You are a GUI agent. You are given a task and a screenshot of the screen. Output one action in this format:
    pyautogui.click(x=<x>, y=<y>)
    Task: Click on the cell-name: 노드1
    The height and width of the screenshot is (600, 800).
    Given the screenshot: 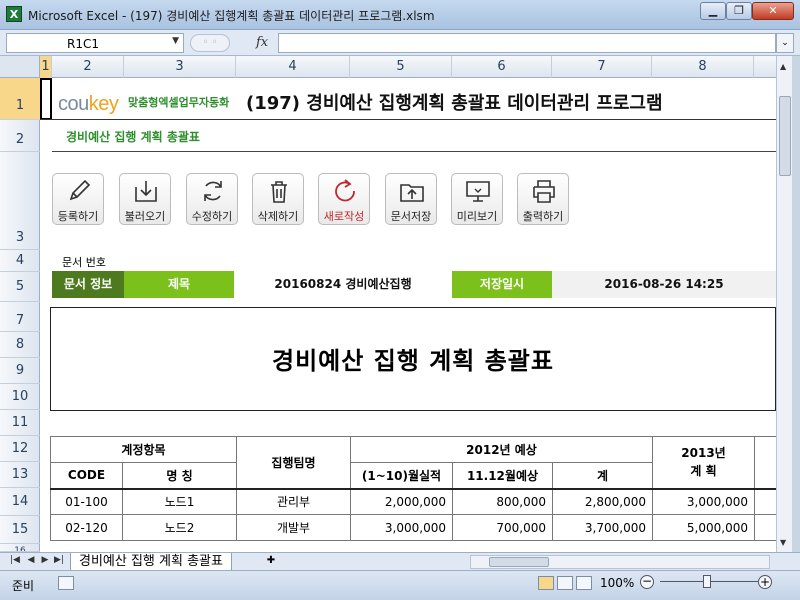 What is the action you would take?
    pyautogui.click(x=179, y=501)
    